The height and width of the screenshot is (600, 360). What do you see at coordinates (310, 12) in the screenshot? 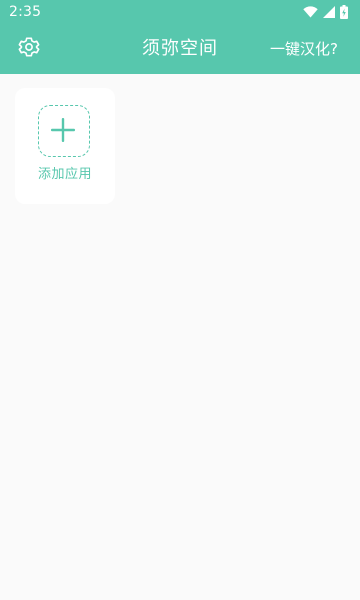
I see `wifi-icon` at bounding box center [310, 12].